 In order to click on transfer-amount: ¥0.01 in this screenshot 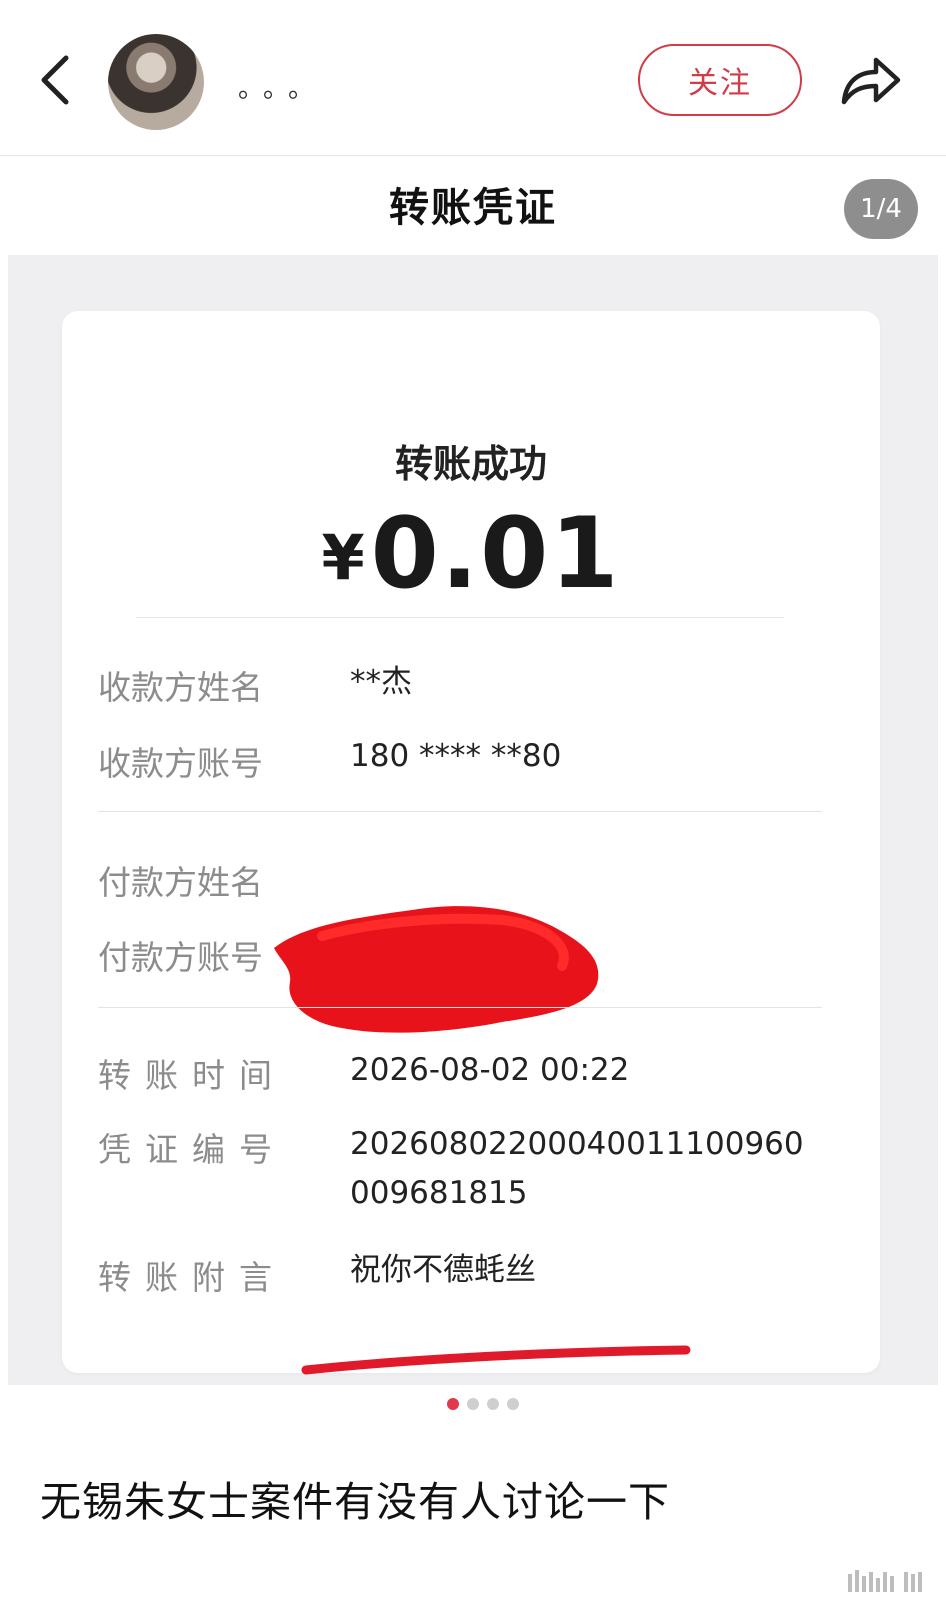, I will do `click(471, 554)`.